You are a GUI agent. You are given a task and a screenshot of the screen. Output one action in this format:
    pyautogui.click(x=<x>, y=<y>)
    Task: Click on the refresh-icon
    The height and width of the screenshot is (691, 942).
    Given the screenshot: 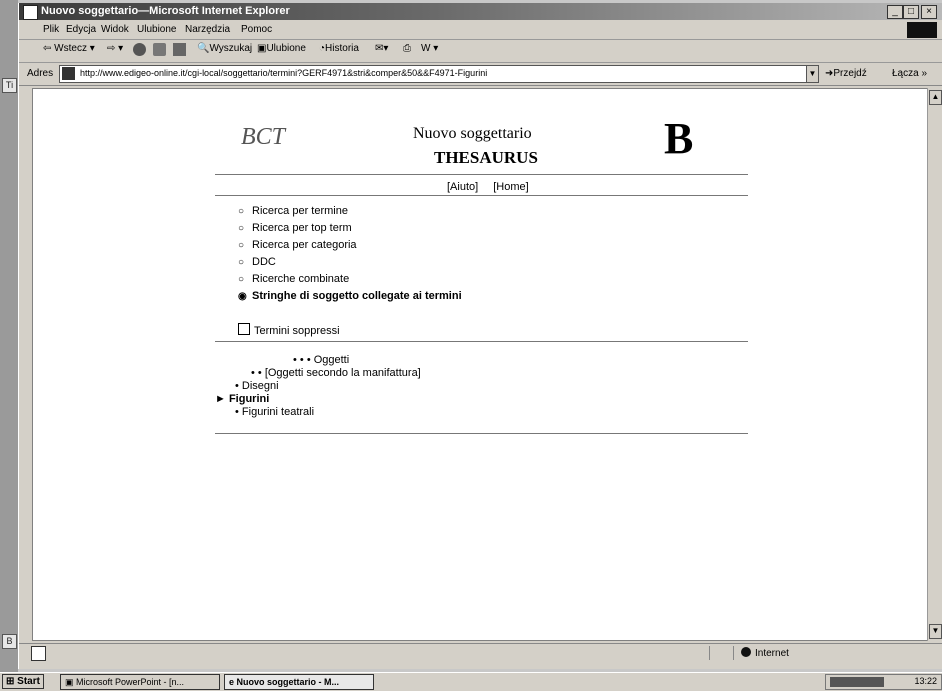 What is the action you would take?
    pyautogui.click(x=159, y=49)
    